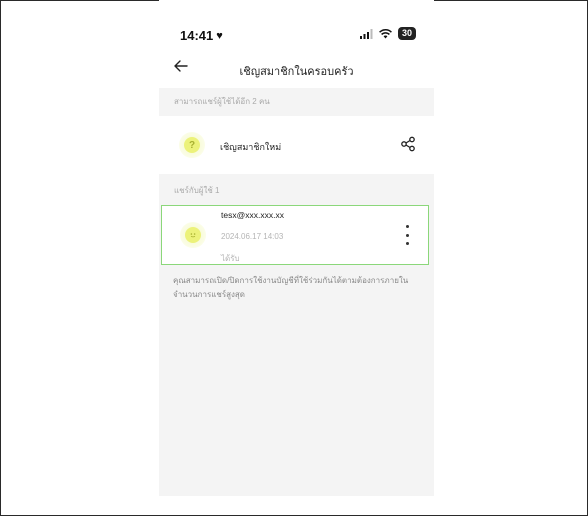  Describe the element at coordinates (219, 35) in the screenshot. I see `heart-icon: ♥` at that location.